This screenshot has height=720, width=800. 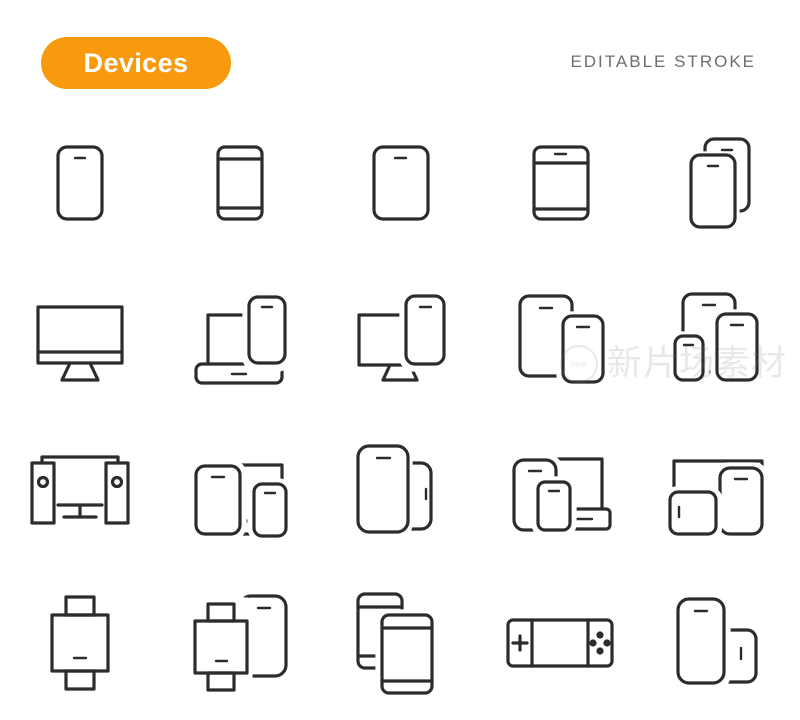 What do you see at coordinates (80, 336) in the screenshot?
I see `icon-desktop-monitor` at bounding box center [80, 336].